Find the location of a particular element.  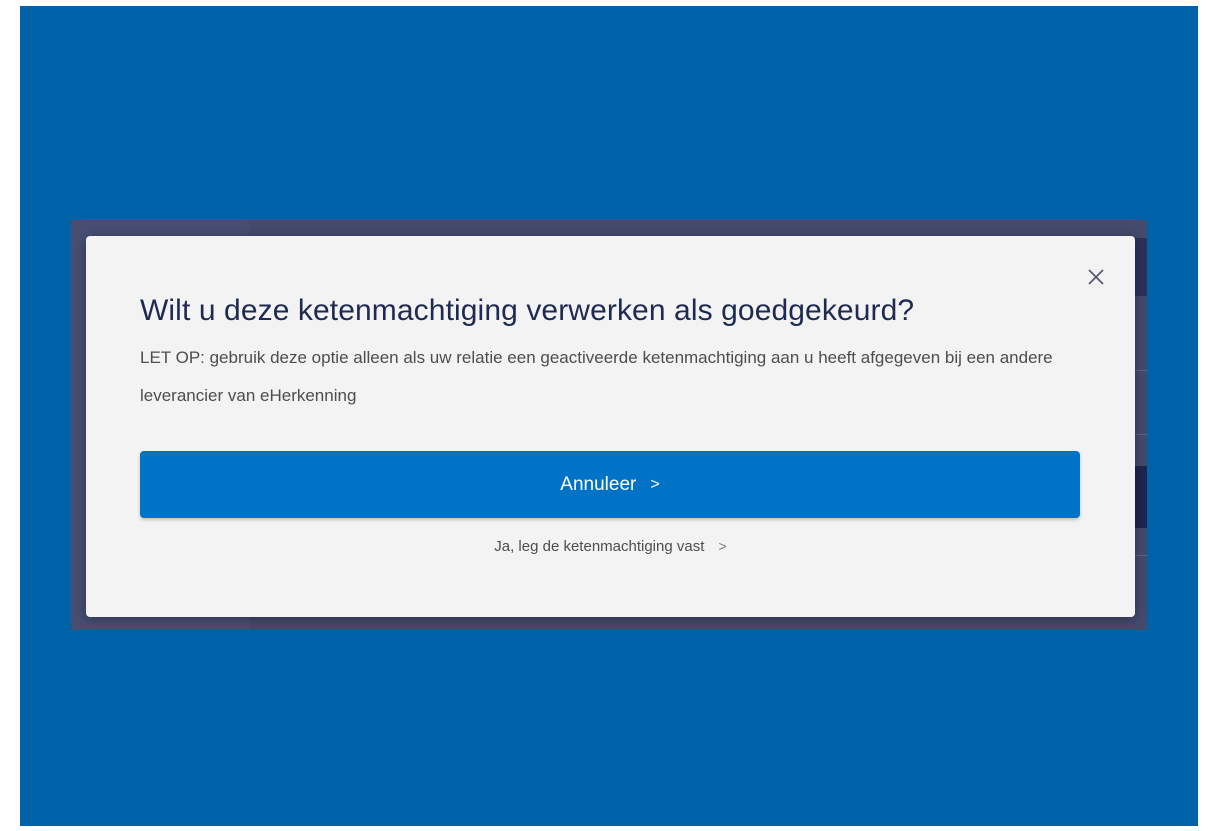

confirm-chain-authorization-link: Ja, leg de ketenmachtiging vast > is located at coordinates (610, 546).